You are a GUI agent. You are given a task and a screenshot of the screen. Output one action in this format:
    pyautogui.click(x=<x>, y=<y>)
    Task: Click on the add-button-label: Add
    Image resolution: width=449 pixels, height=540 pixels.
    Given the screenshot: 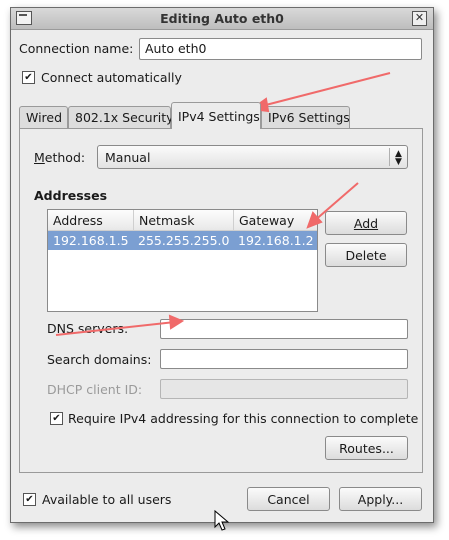 What is the action you would take?
    pyautogui.click(x=366, y=223)
    